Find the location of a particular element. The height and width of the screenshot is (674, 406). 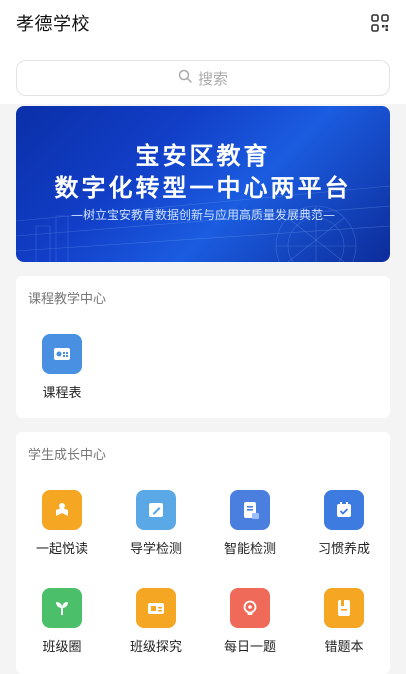

section-title: 学生成长中心 is located at coordinates (67, 455).